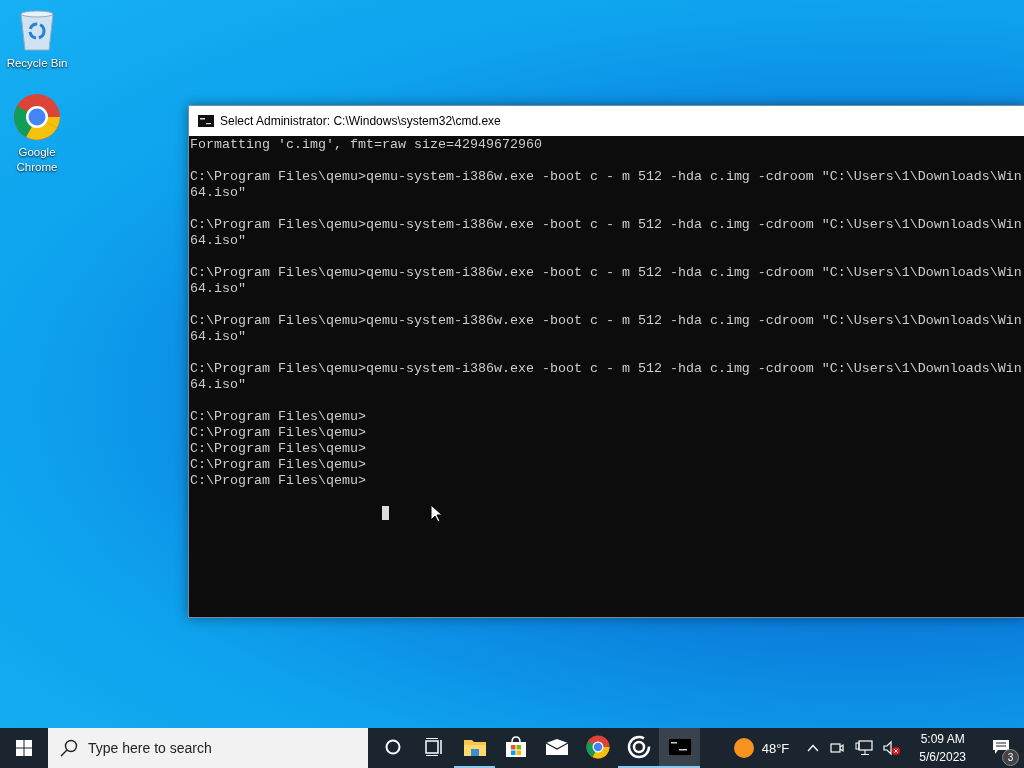 This screenshot has height=768, width=1024. Describe the element at coordinates (892, 748) in the screenshot. I see `muted-speaker-icon` at that location.